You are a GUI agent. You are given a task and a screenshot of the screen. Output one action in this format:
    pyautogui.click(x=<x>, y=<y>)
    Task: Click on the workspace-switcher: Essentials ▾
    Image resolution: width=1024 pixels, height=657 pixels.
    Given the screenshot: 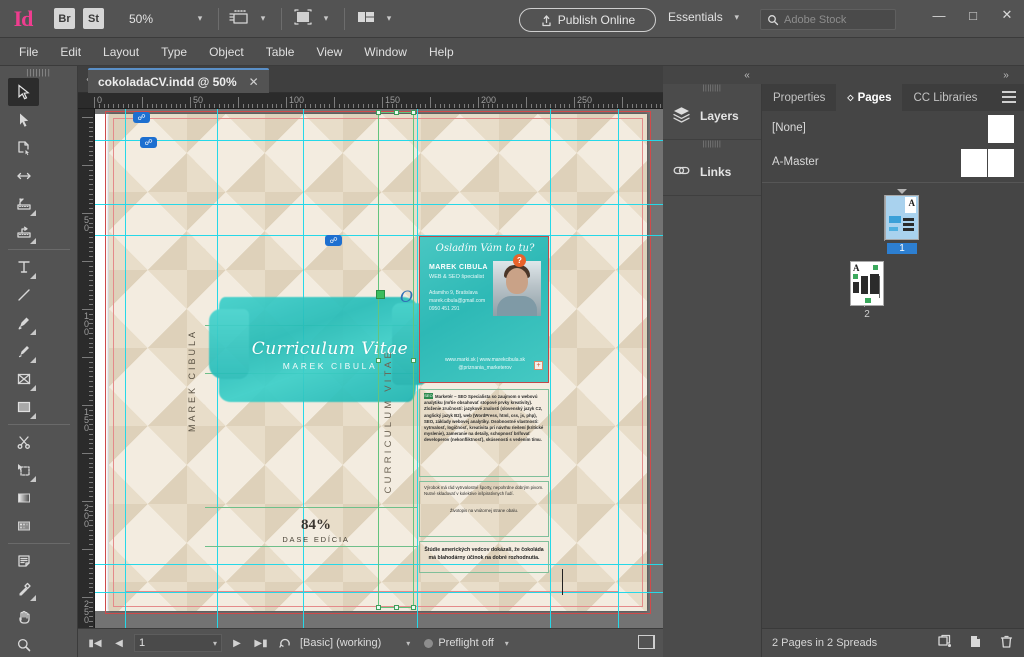 What is the action you would take?
    pyautogui.click(x=706, y=17)
    